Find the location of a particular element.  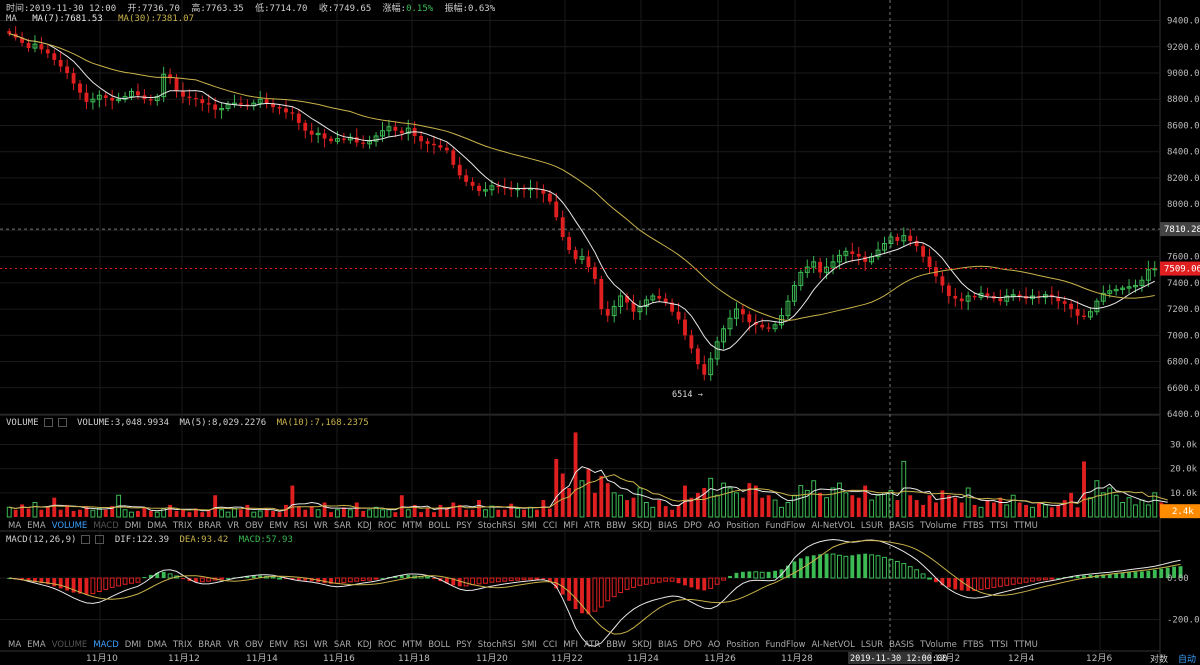

auto-scale-button: 自动 is located at coordinates (1187, 658).